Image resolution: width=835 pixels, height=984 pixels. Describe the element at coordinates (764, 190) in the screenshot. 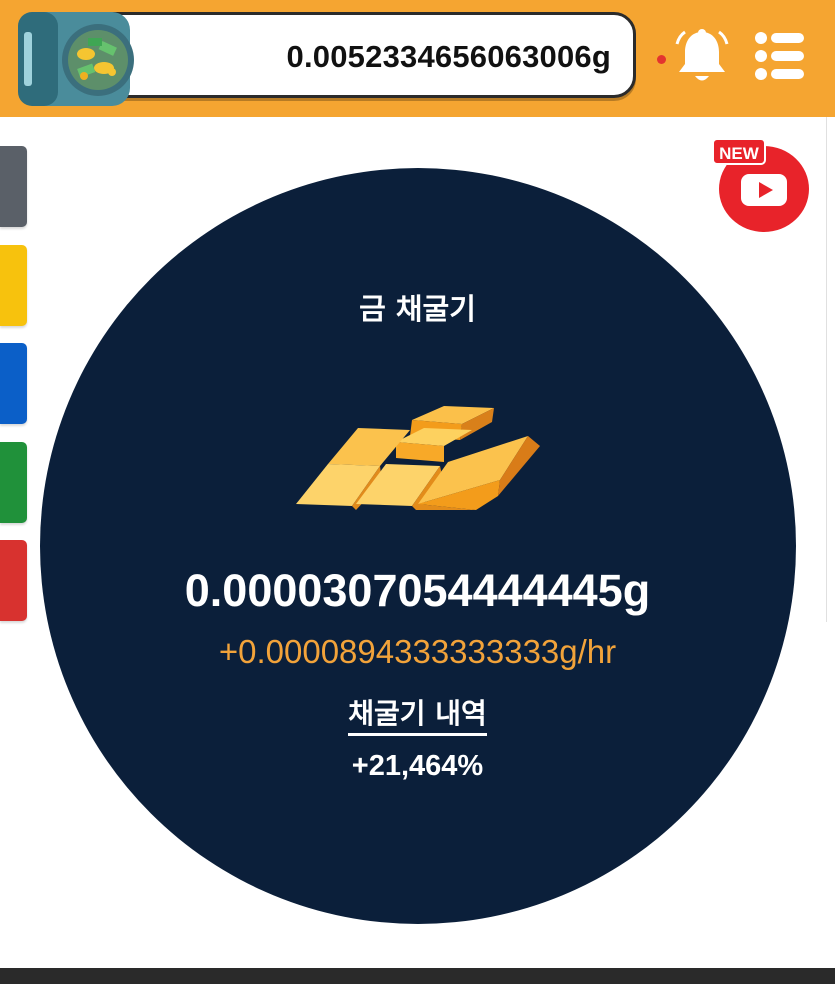

I see `youtube-play-icon` at that location.